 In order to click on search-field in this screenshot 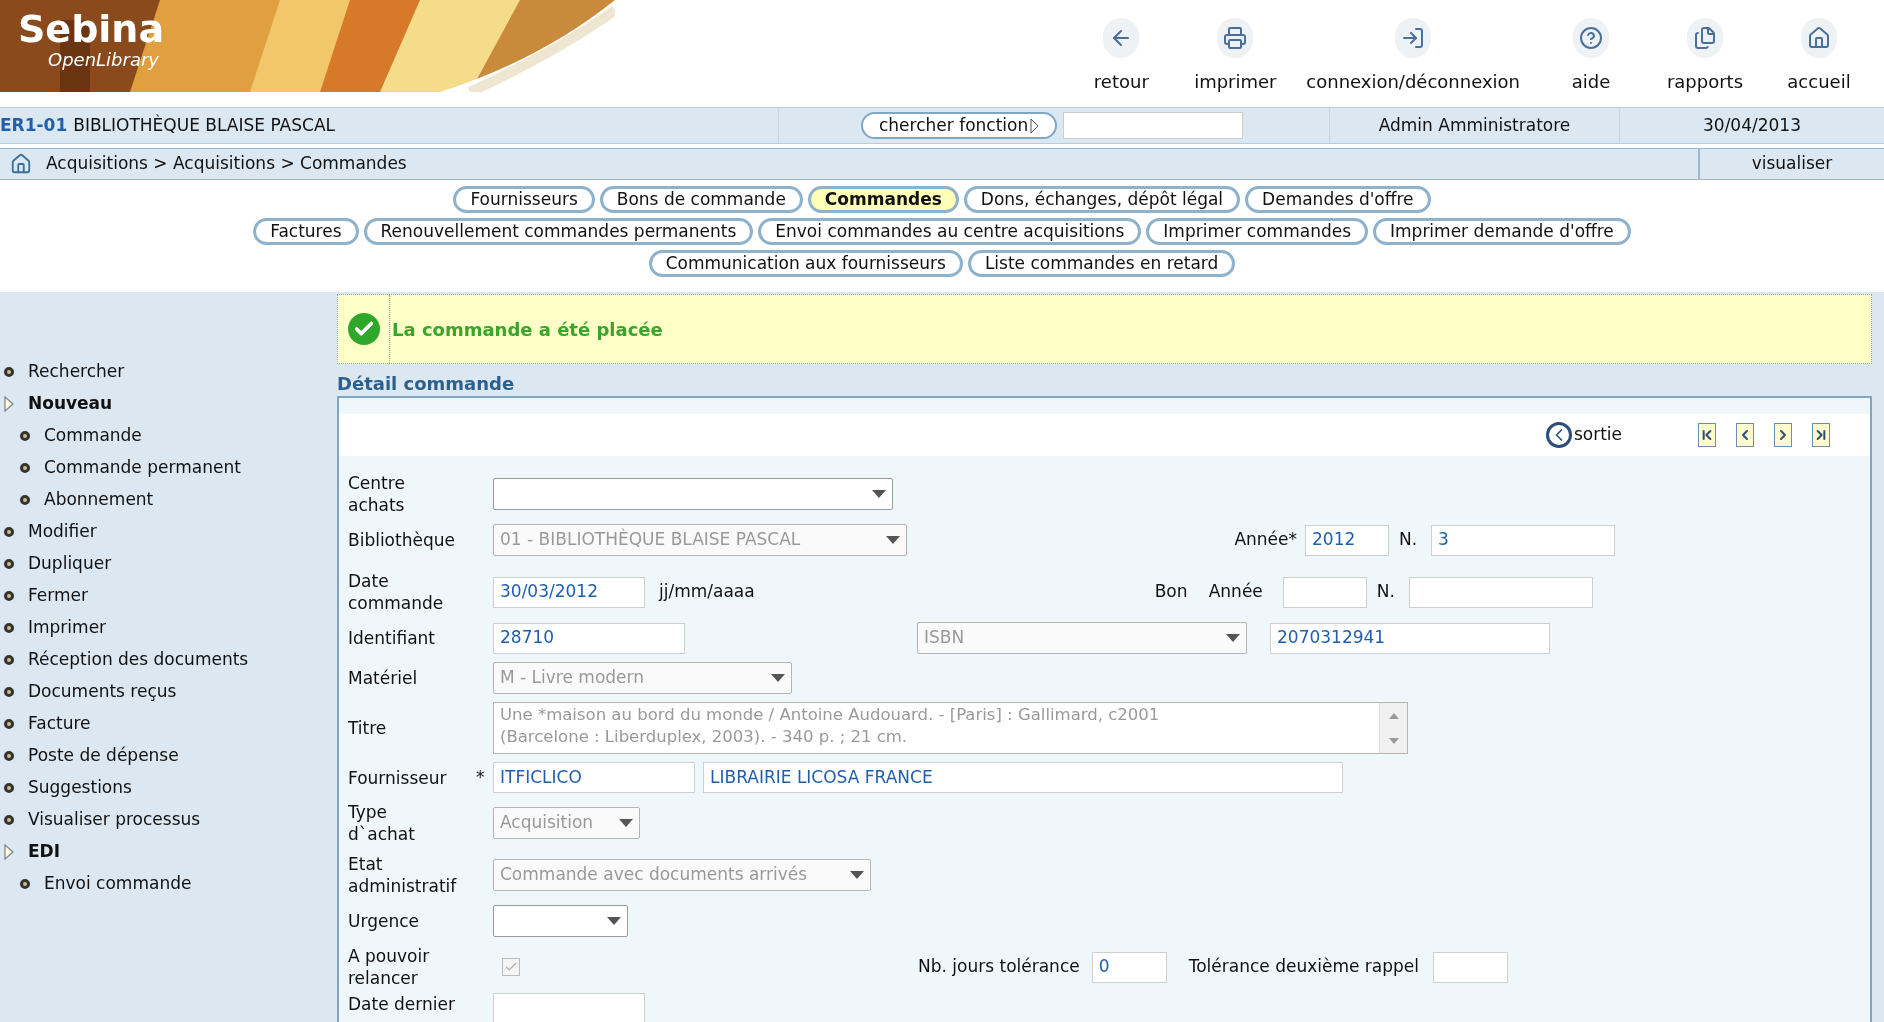, I will do `click(1153, 125)`.